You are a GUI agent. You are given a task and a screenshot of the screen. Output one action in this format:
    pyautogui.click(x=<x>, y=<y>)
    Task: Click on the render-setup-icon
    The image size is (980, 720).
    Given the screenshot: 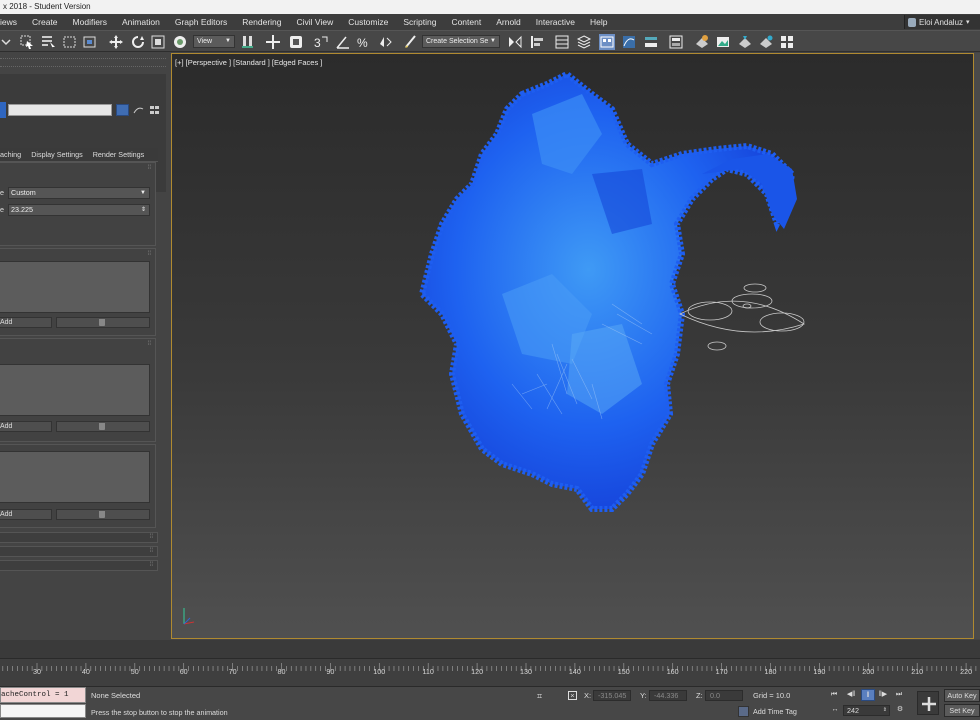 What is the action you would take?
    pyautogui.click(x=702, y=42)
    